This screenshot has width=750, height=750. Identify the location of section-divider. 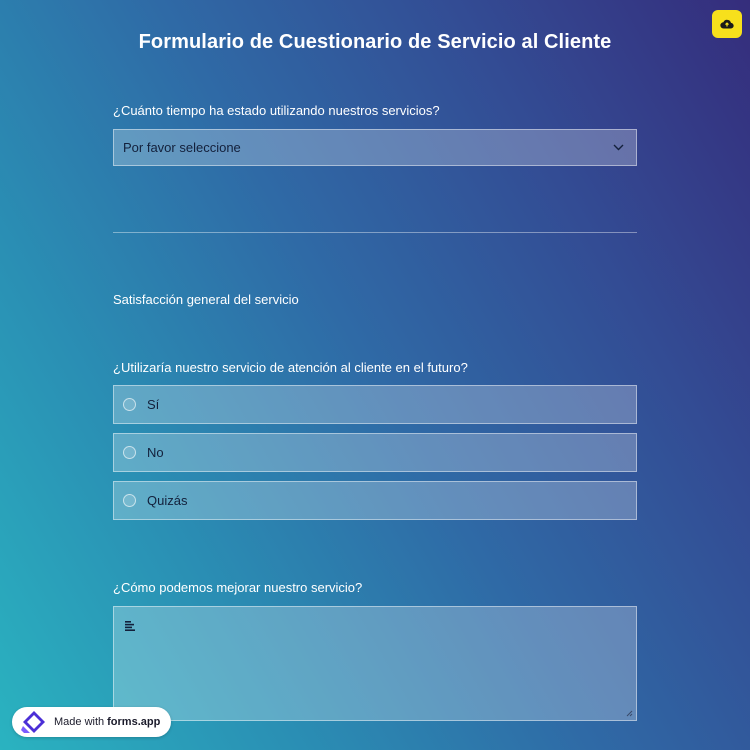
(375, 232).